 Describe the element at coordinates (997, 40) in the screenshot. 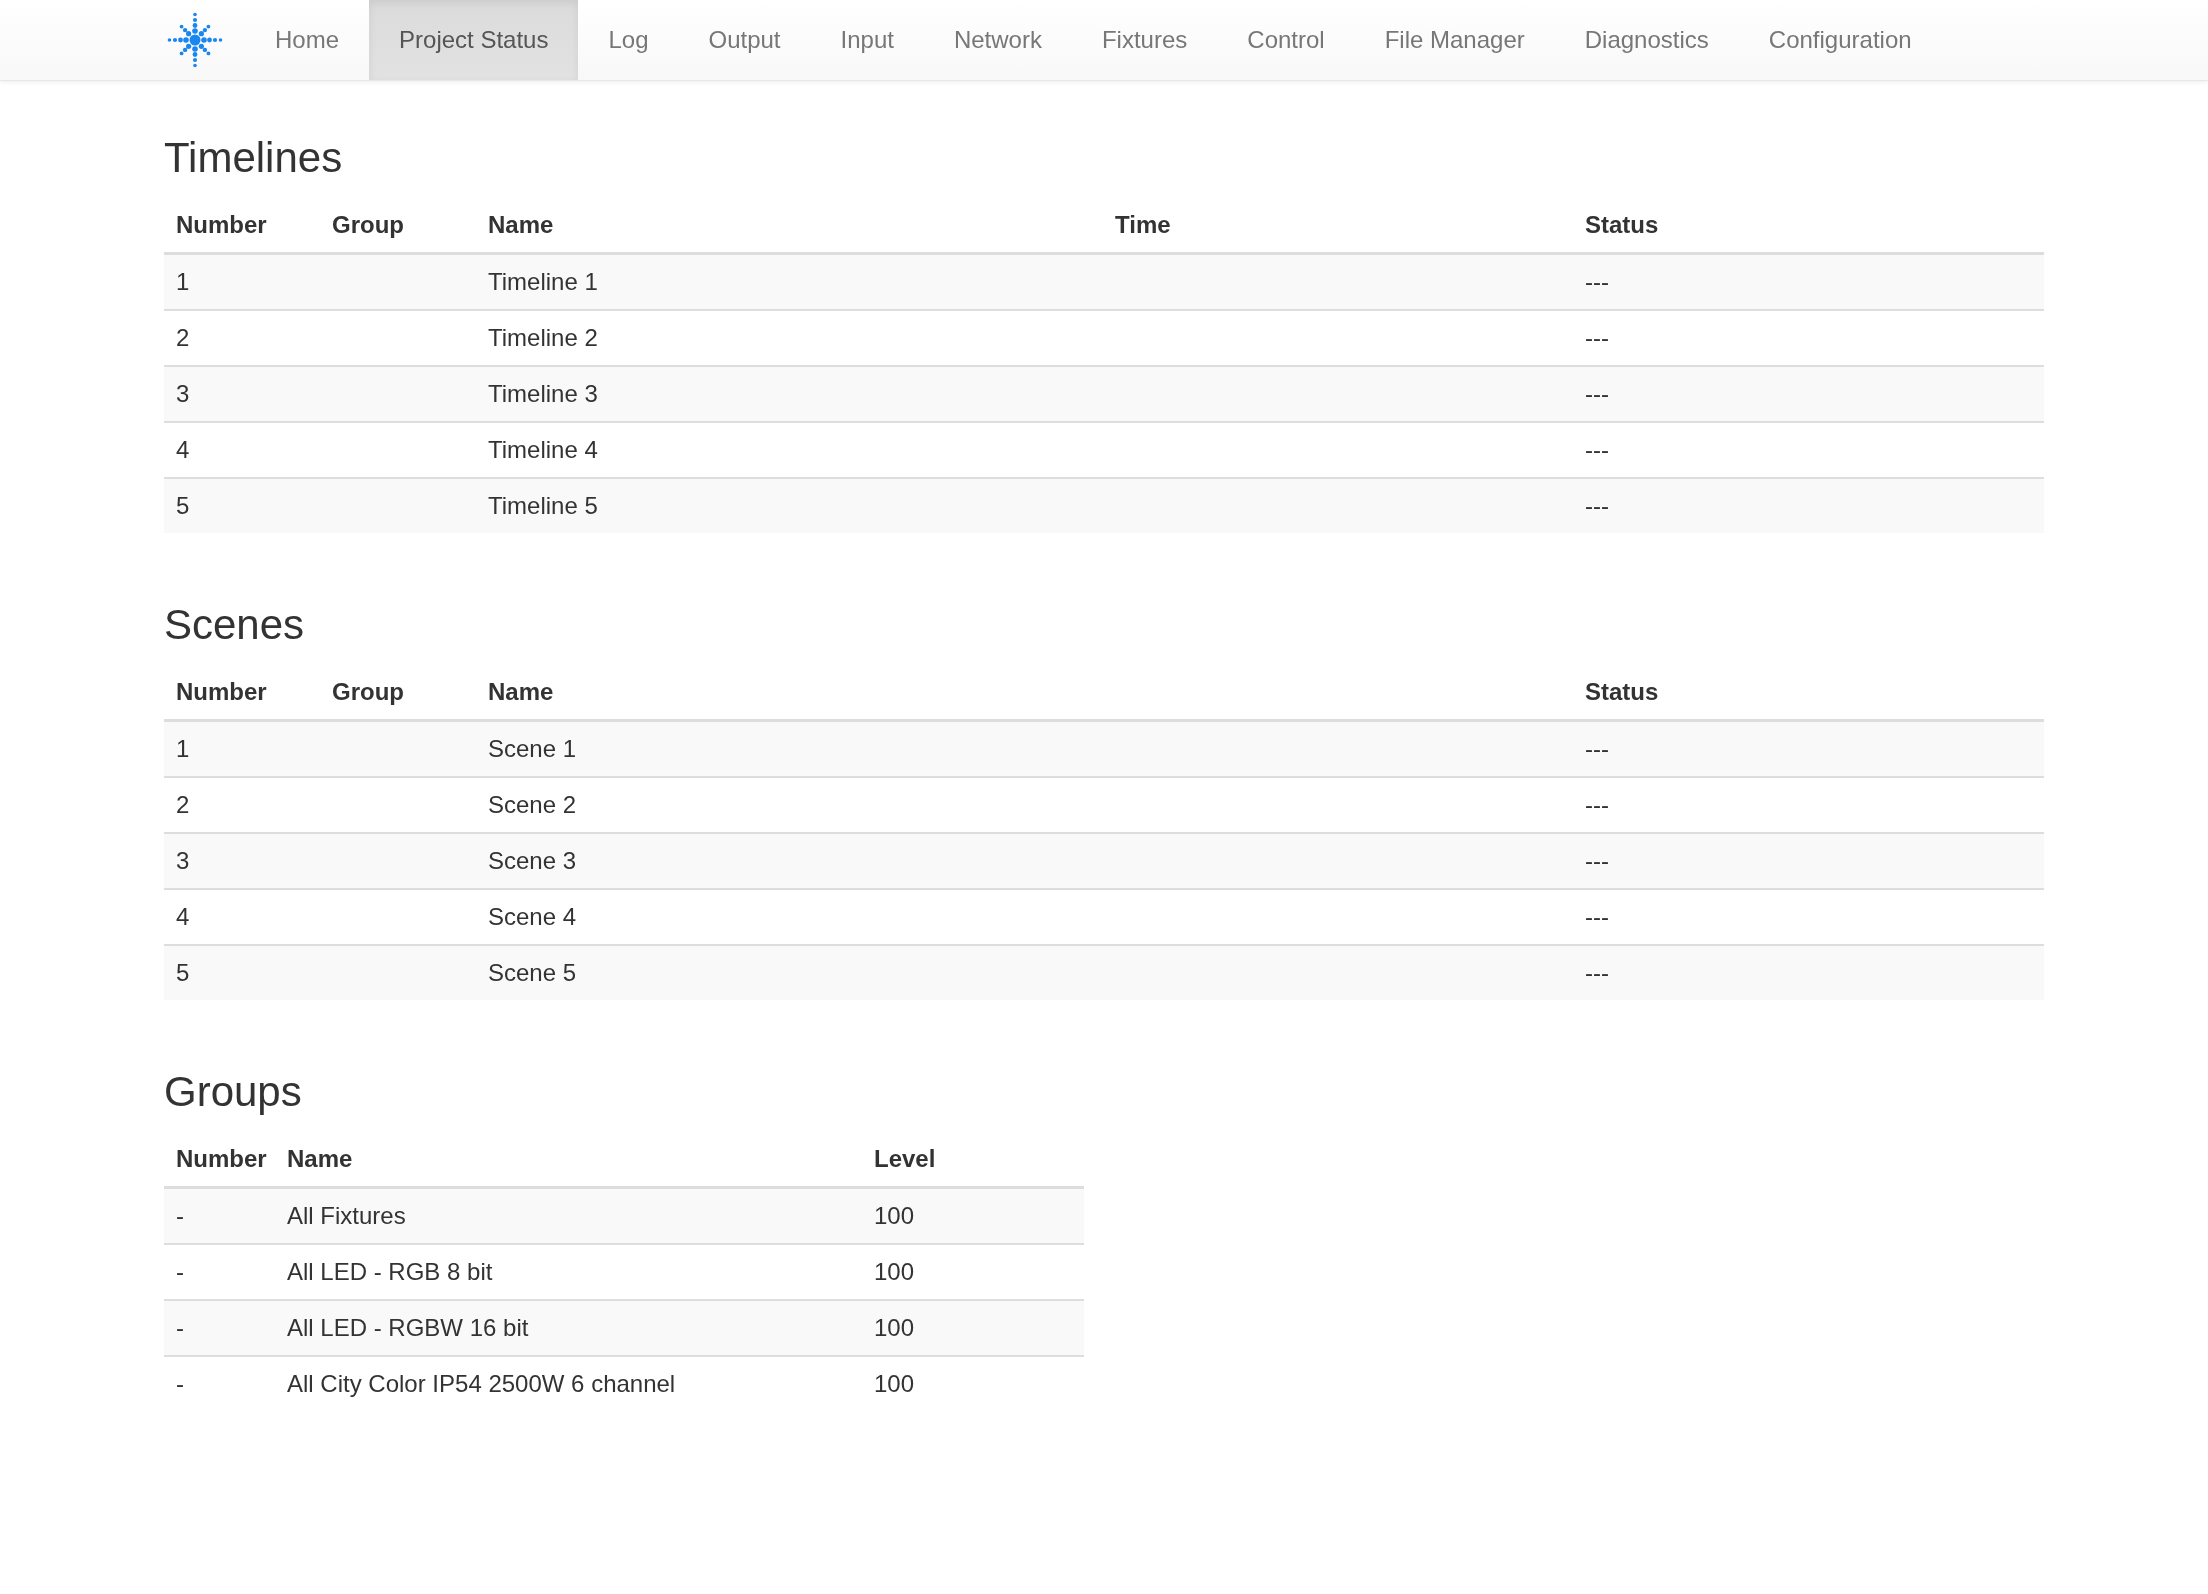

I see `nav-tab: Network` at that location.